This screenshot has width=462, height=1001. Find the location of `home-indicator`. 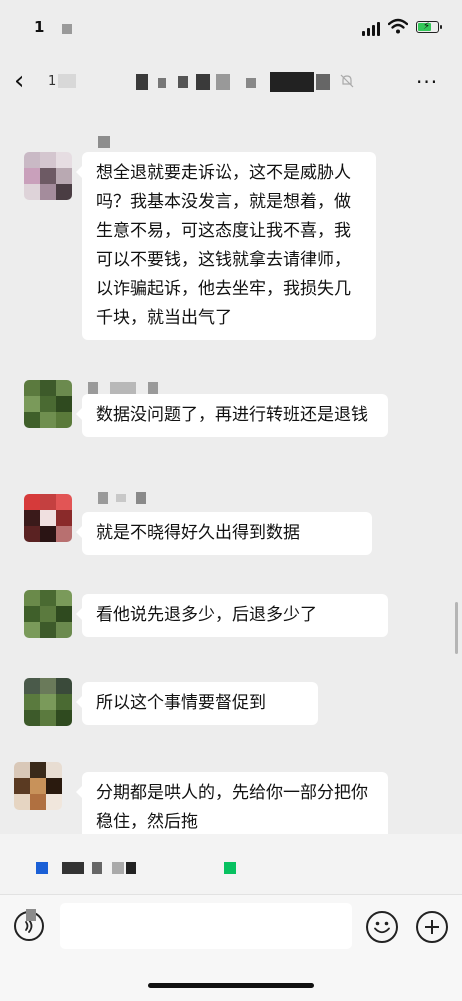

home-indicator is located at coordinates (231, 985).